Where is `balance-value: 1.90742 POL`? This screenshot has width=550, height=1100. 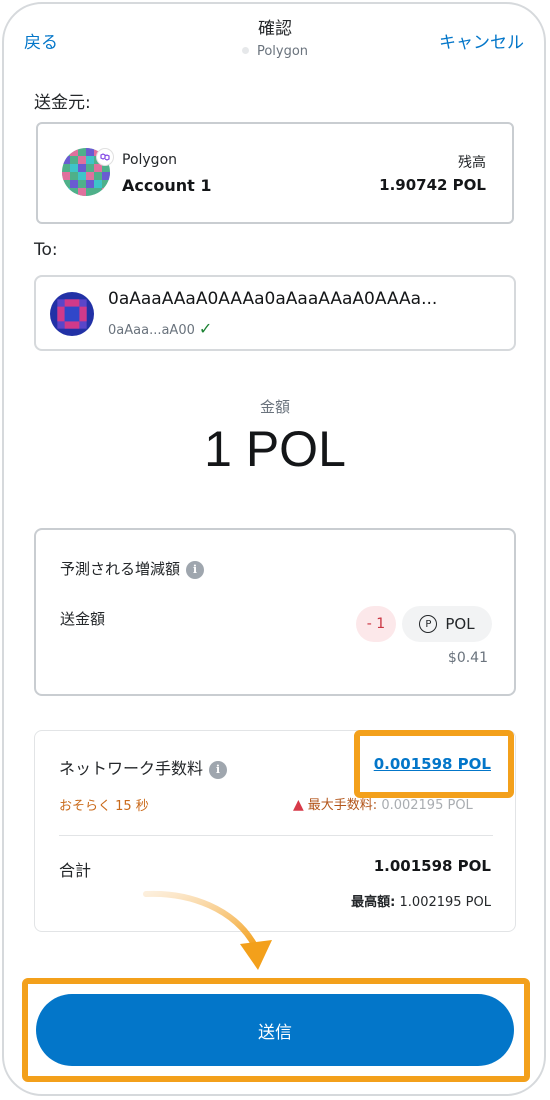
balance-value: 1.90742 POL is located at coordinates (432, 185).